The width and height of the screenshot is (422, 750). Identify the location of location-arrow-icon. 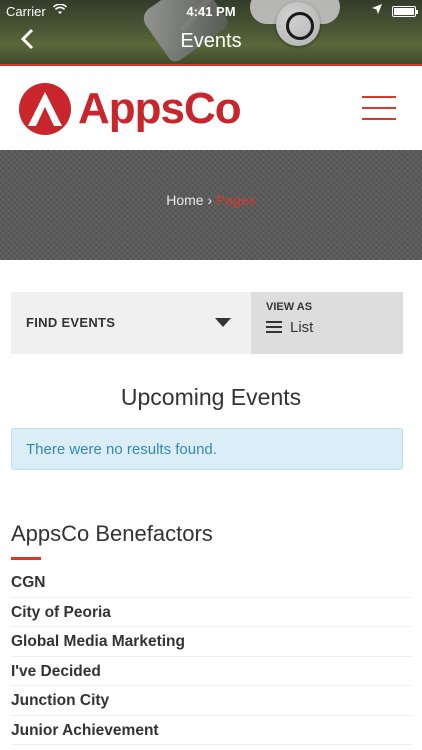
(377, 10).